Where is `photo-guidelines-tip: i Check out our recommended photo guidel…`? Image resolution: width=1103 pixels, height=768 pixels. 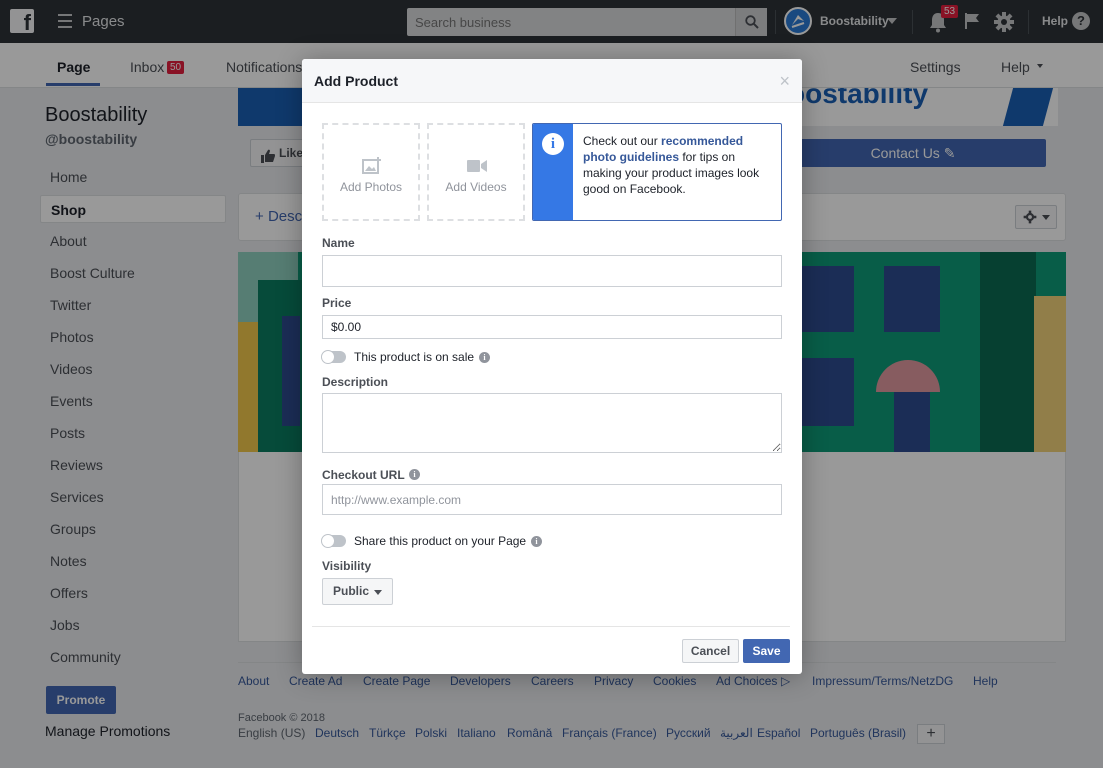 photo-guidelines-tip: i Check out our recommended photo guidel… is located at coordinates (657, 172).